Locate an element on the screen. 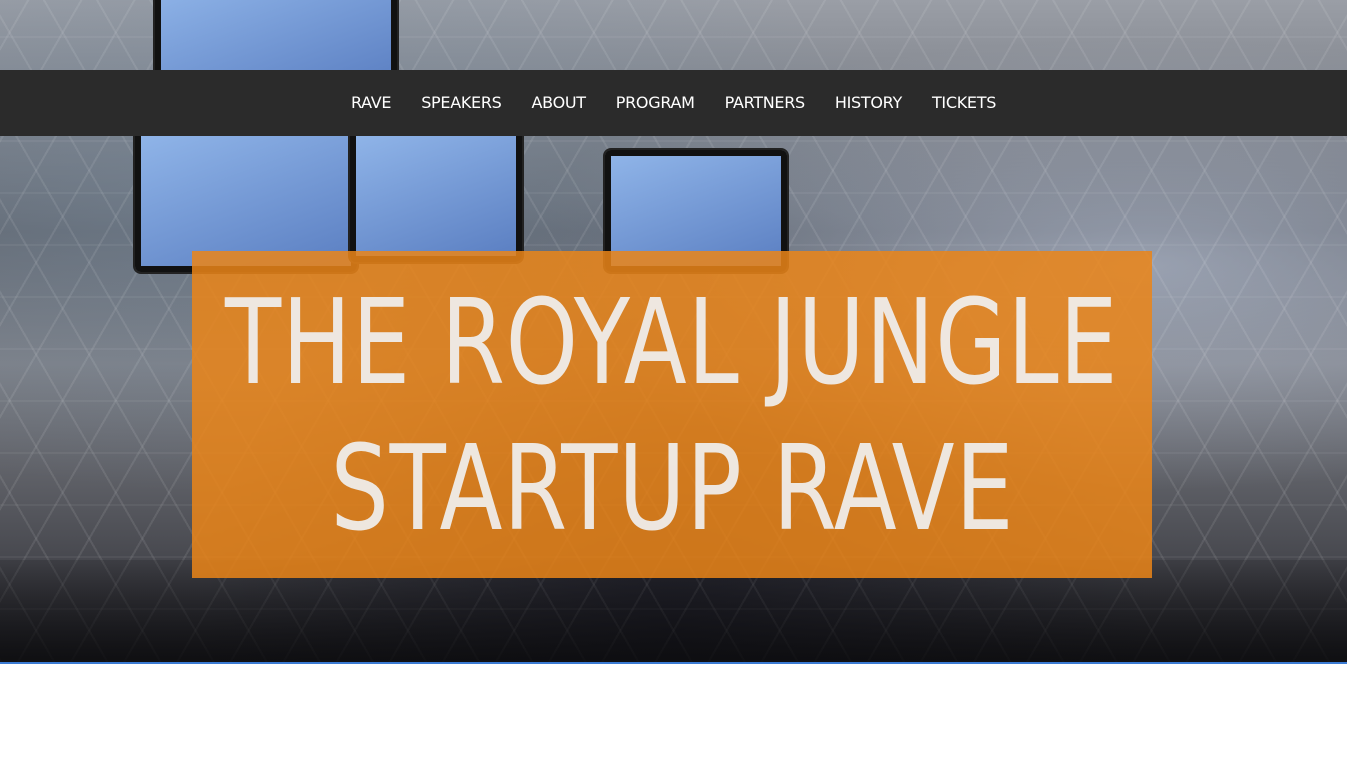 Image resolution: width=1366 pixels, height=768 pixels. nav-link-rave: RAVE is located at coordinates (371, 103).